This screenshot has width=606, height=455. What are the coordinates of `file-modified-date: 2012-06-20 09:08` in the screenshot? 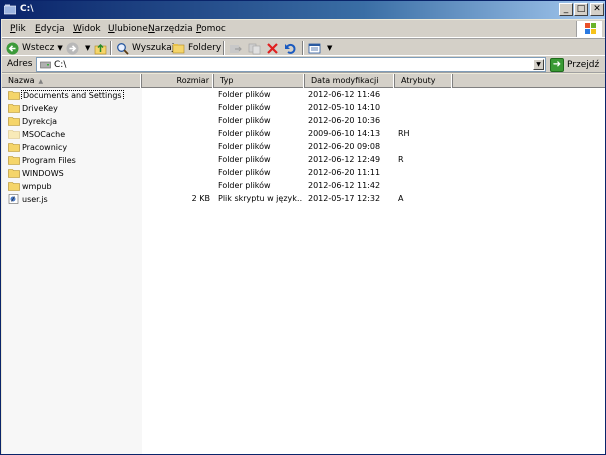 It's located at (344, 146).